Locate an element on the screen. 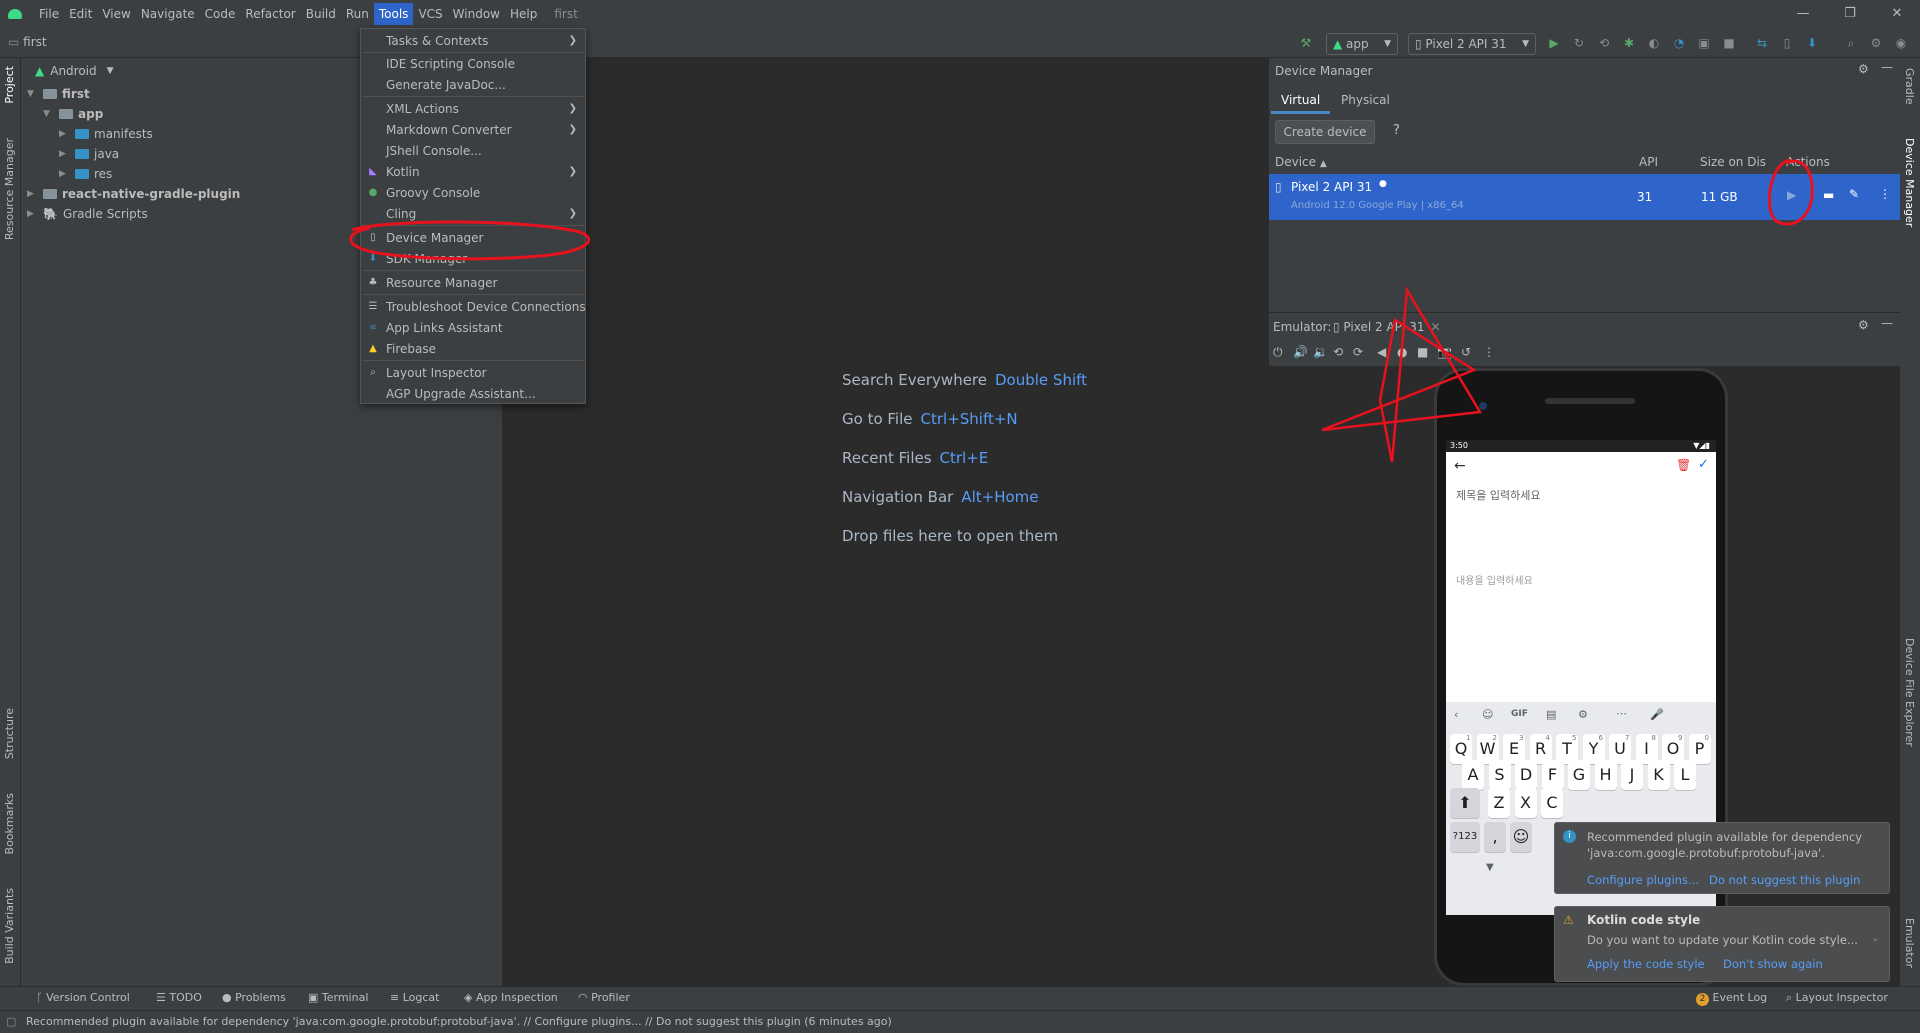 This screenshot has width=1920, height=1033. device-manager-circle-mark is located at coordinates (470, 240).